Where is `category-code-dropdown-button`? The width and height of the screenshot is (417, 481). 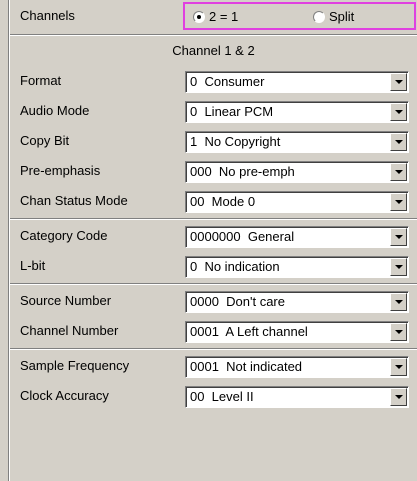 category-code-dropdown-button is located at coordinates (398, 237).